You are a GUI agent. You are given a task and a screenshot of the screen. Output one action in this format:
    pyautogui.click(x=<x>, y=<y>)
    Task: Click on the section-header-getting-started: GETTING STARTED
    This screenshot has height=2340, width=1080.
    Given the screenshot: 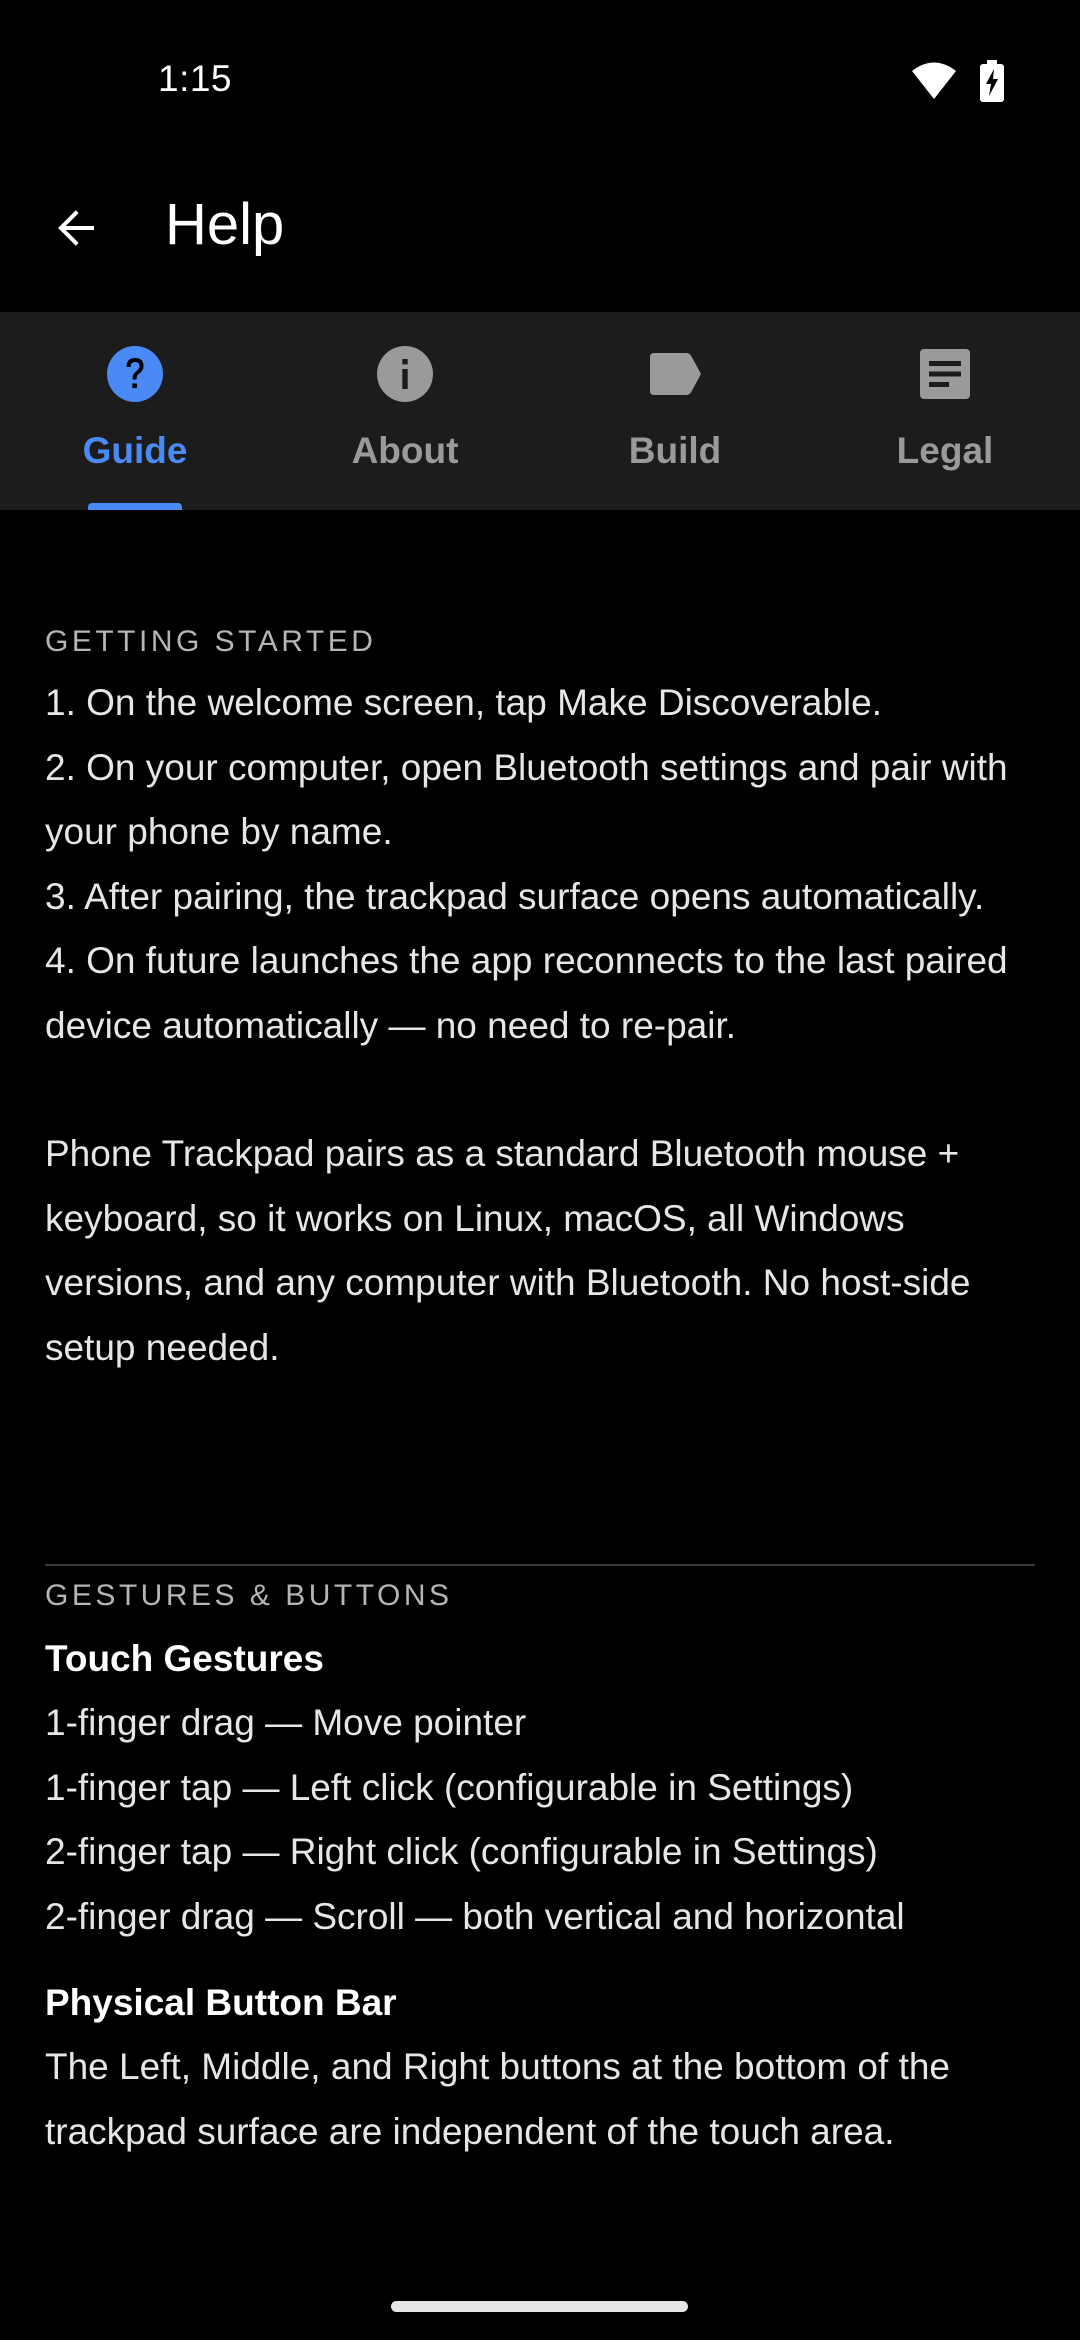 What is the action you would take?
    pyautogui.click(x=211, y=641)
    